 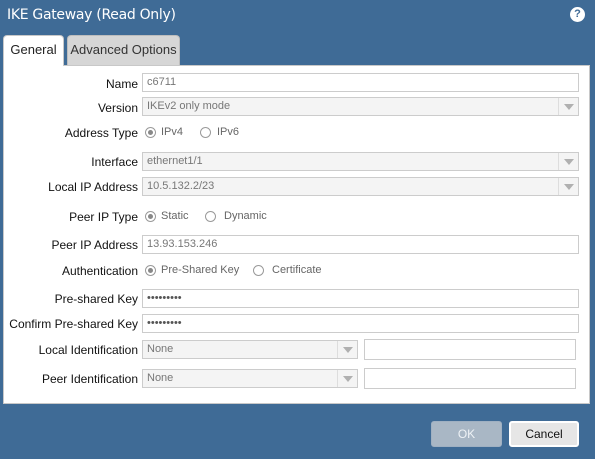 I want to click on local-id-label: Local Identification, so click(x=88, y=350).